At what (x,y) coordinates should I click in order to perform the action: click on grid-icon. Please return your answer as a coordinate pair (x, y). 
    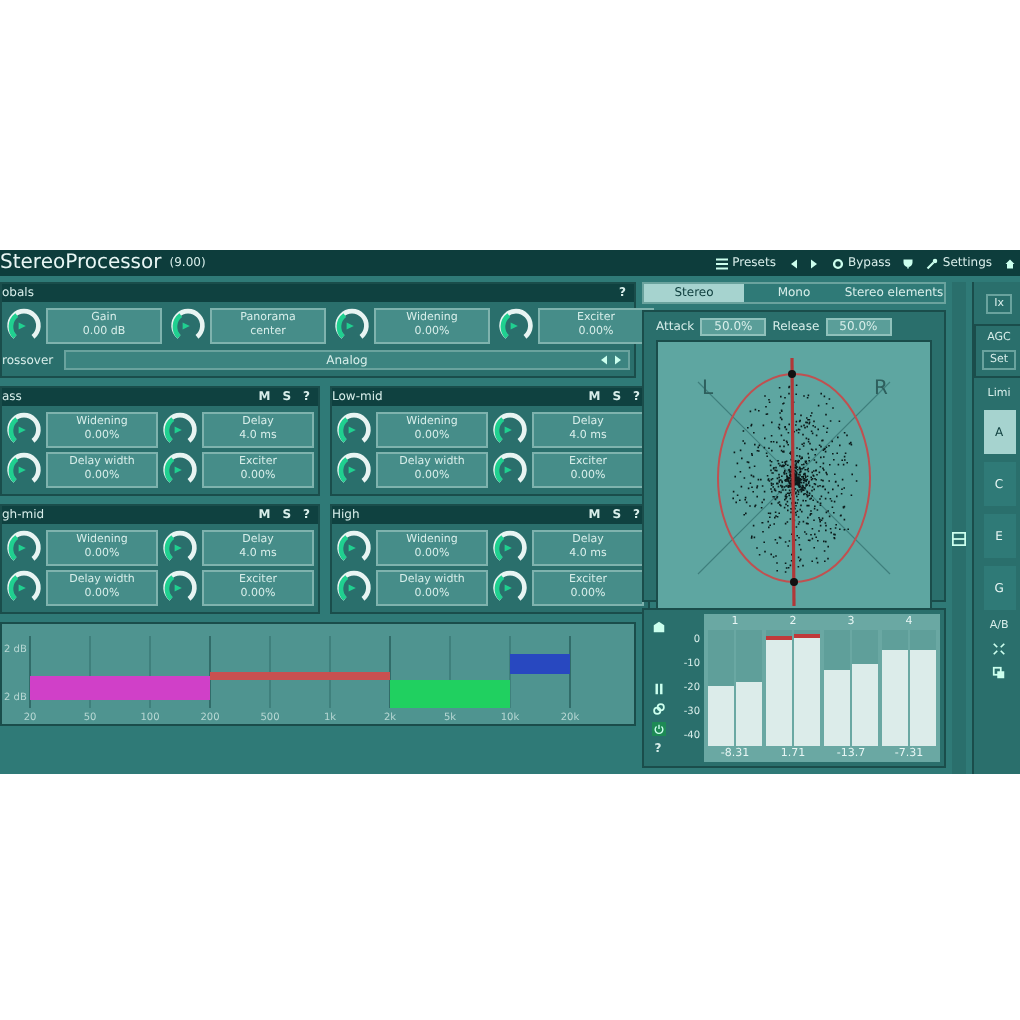
    Looking at the image, I should click on (722, 263).